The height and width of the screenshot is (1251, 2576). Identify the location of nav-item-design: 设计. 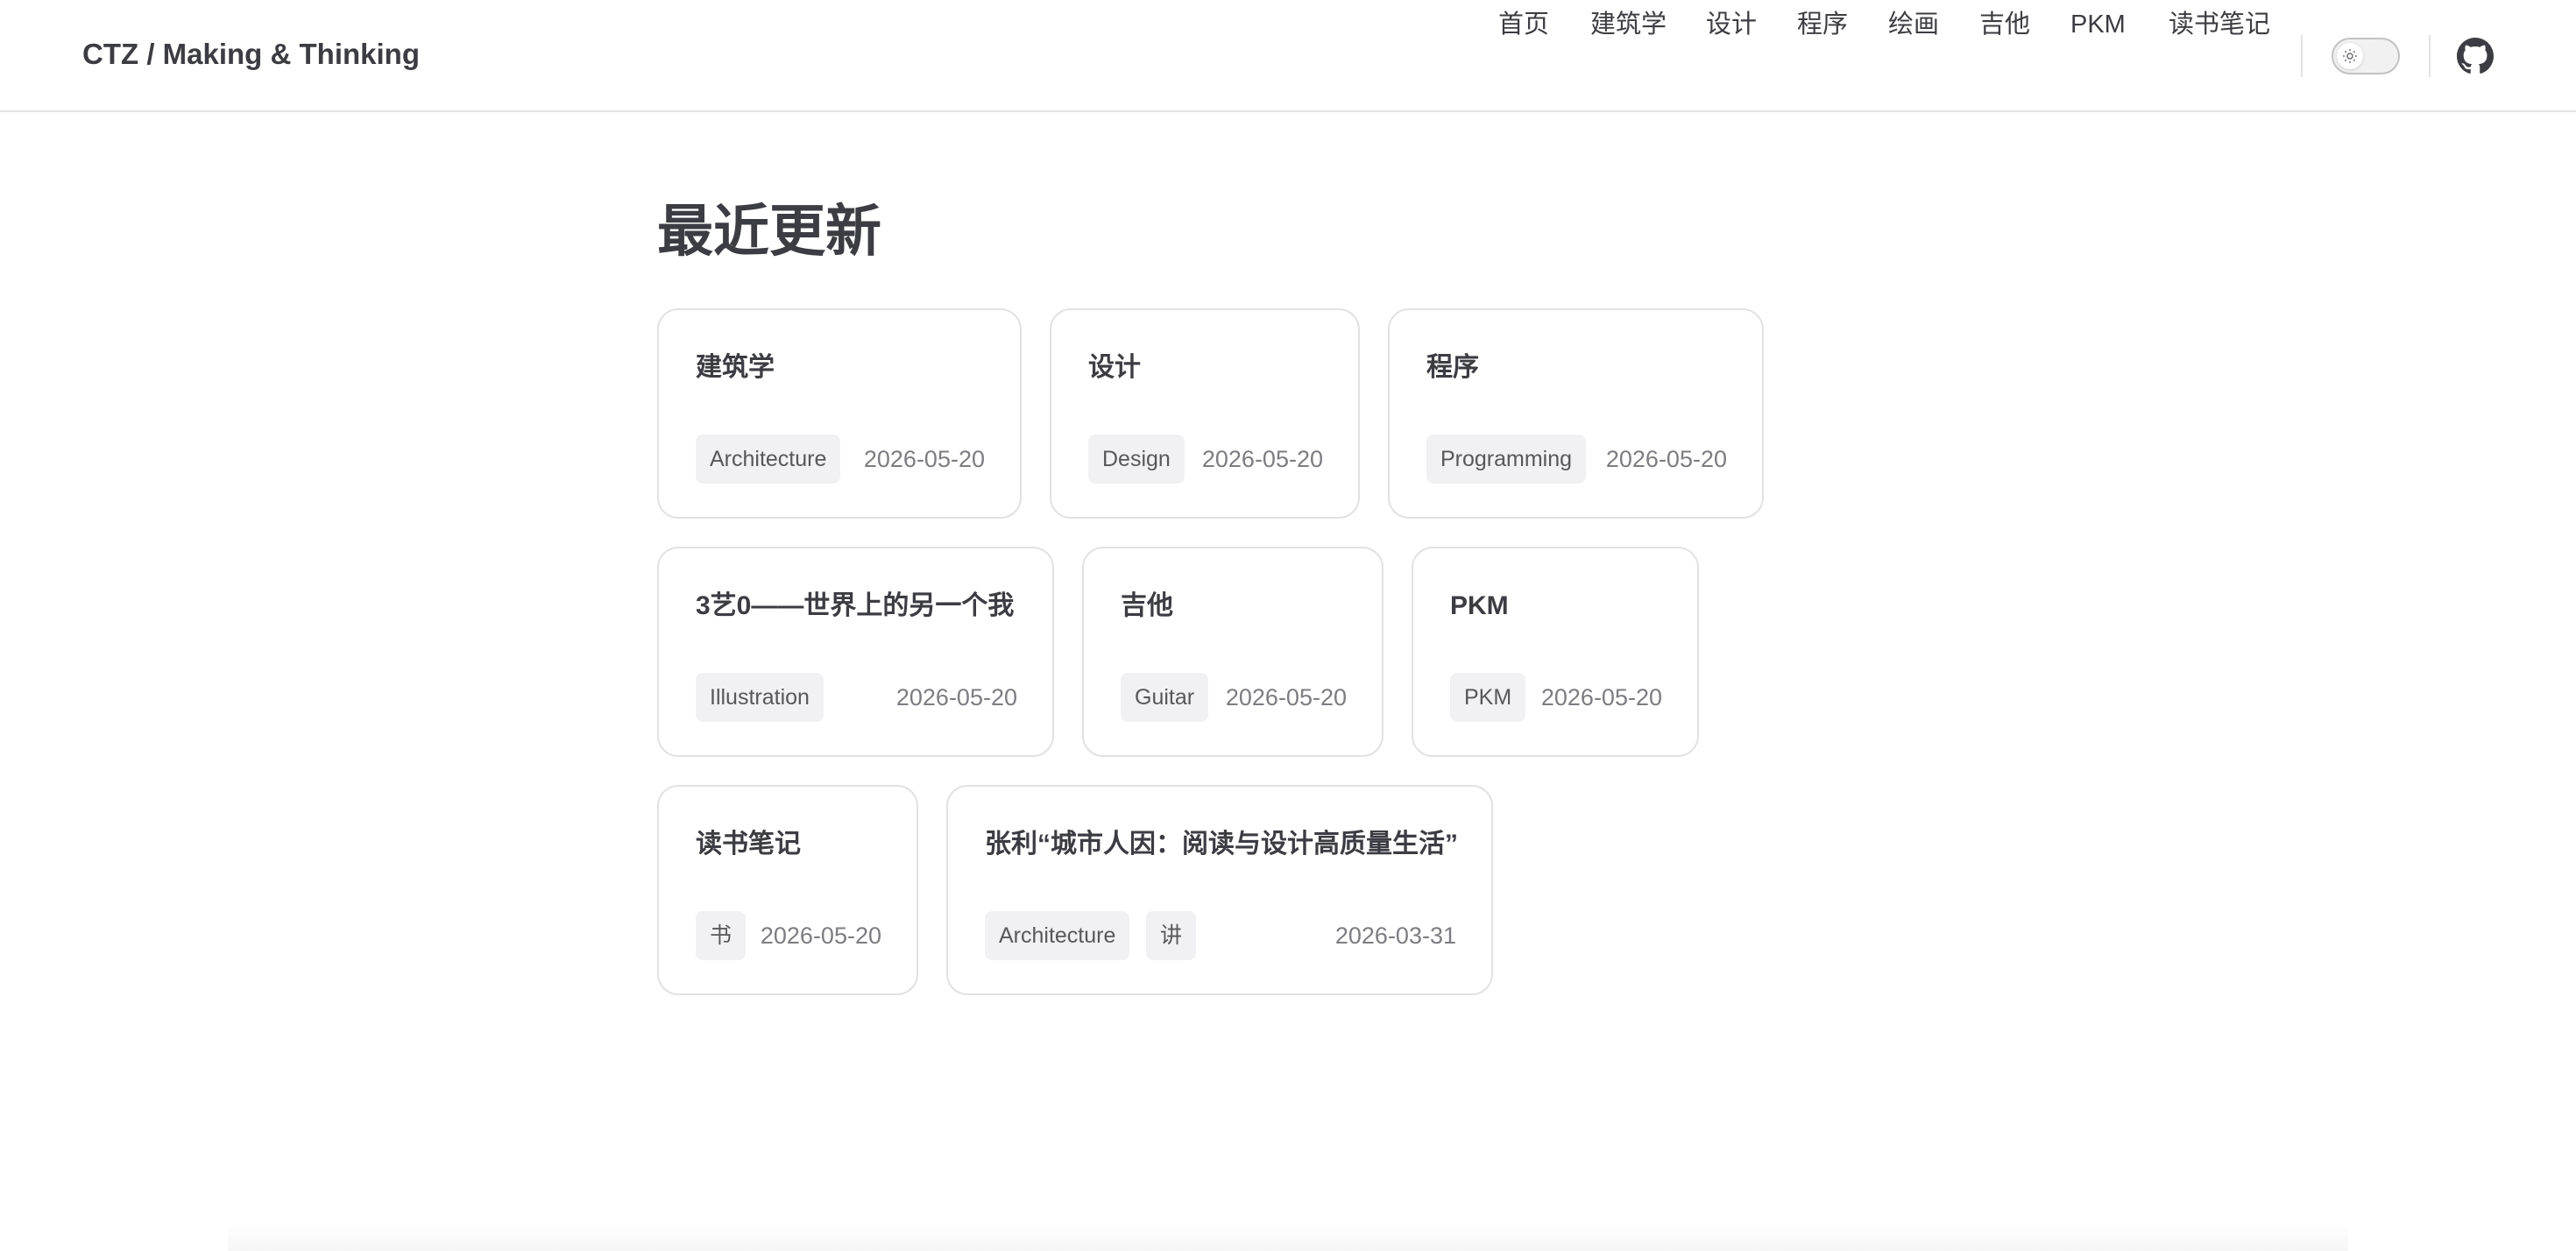
(1731, 24).